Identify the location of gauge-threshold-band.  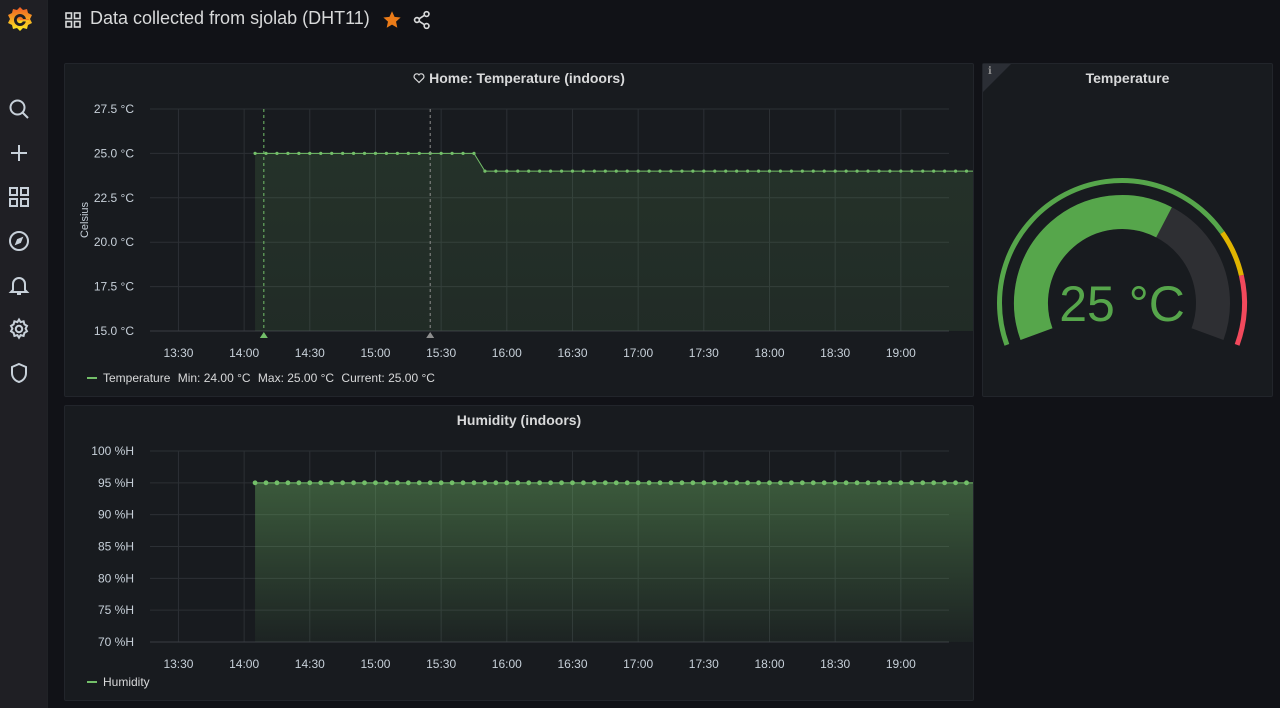
(1232, 254).